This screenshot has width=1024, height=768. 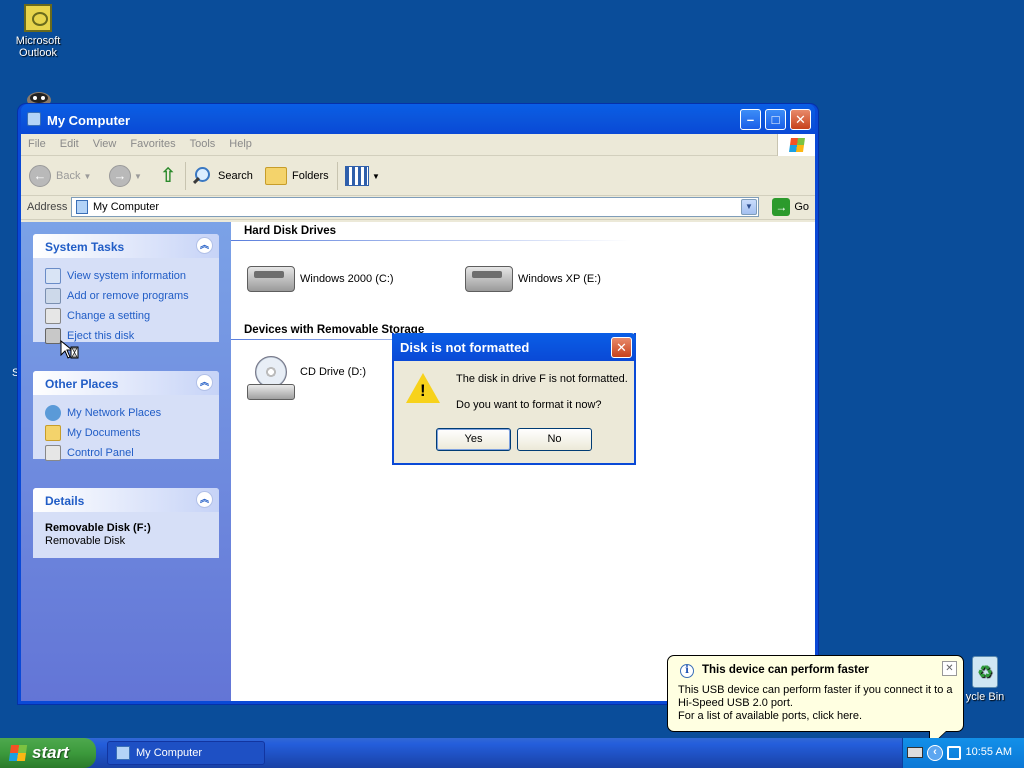 I want to click on minimize-button: –, so click(x=750, y=119).